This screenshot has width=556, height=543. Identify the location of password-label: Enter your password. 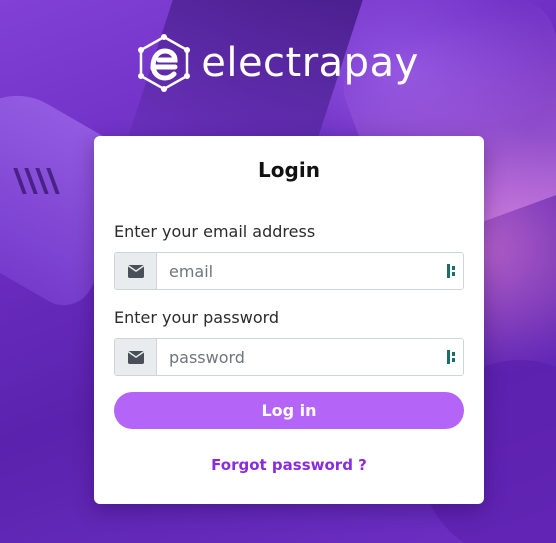
(197, 317).